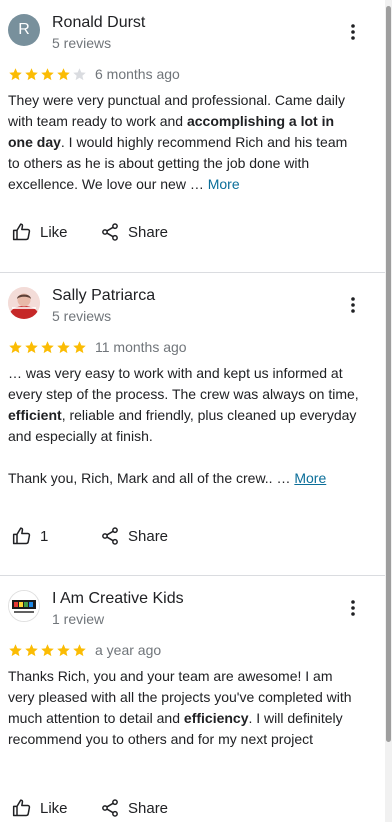  Describe the element at coordinates (189, 31) in the screenshot. I see `review-header: R Ronald Durst 5 reviews` at that location.